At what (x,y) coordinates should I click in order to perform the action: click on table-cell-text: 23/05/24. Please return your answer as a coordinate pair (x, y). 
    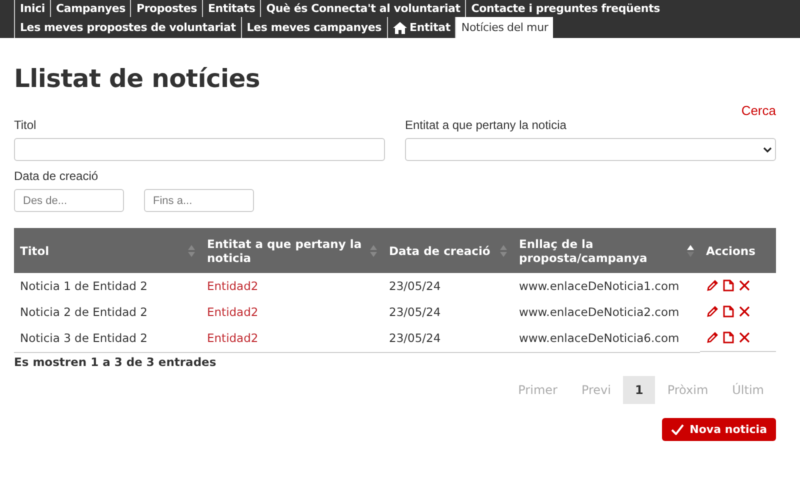
    Looking at the image, I should click on (415, 312).